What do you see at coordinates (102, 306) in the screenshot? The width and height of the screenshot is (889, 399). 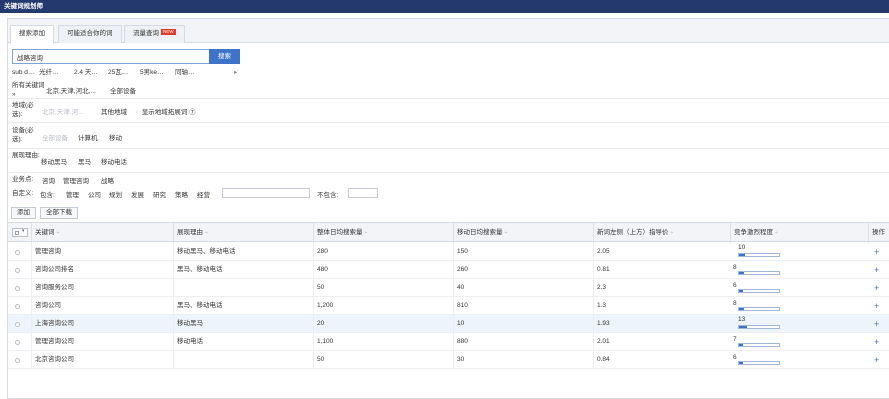 I see `cell-keyword: 咨询公司` at bounding box center [102, 306].